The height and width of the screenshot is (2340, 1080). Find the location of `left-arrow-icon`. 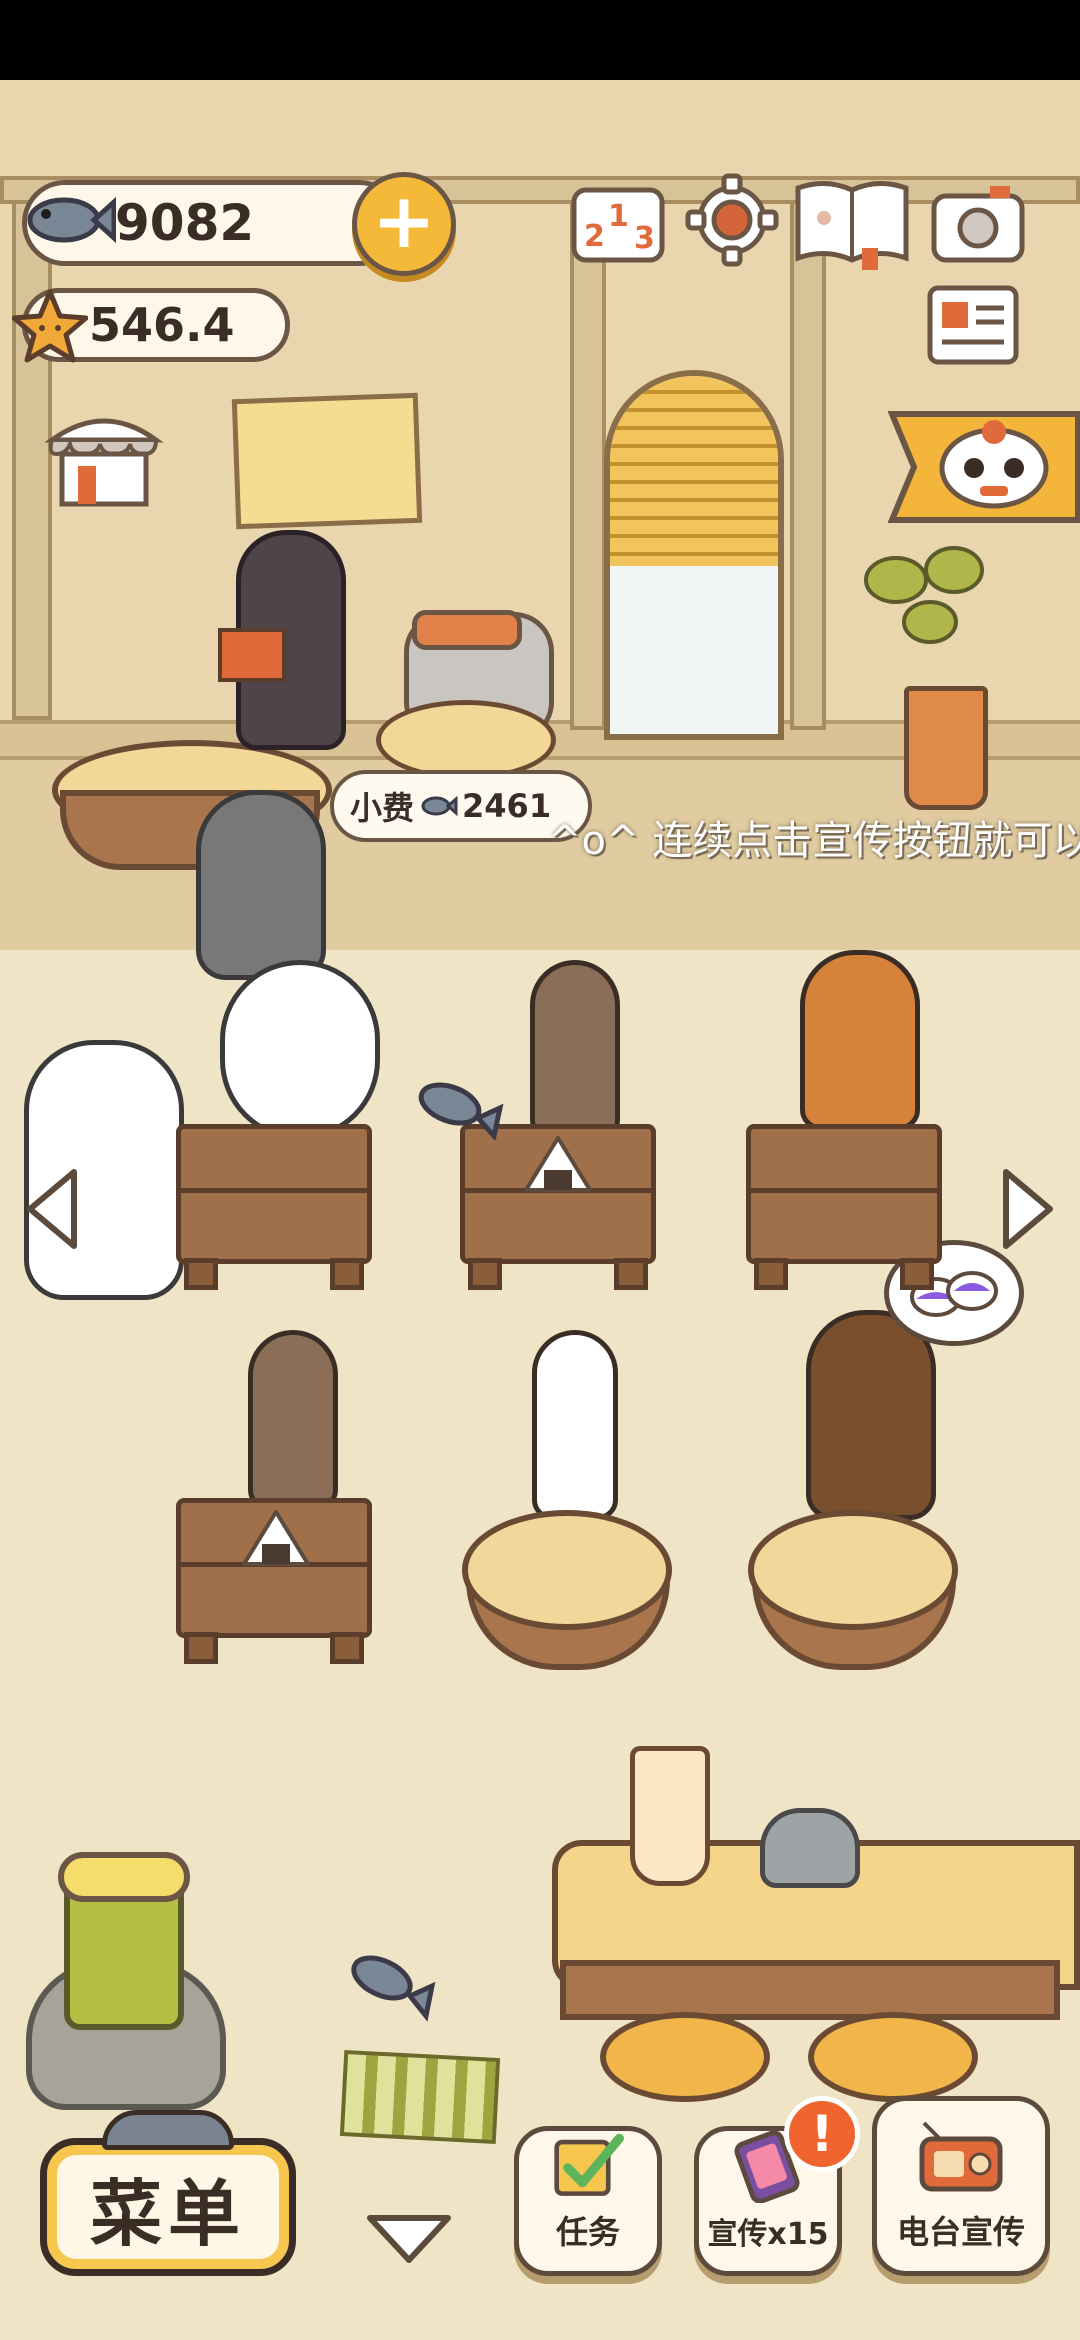

left-arrow-icon is located at coordinates (52, 1209).